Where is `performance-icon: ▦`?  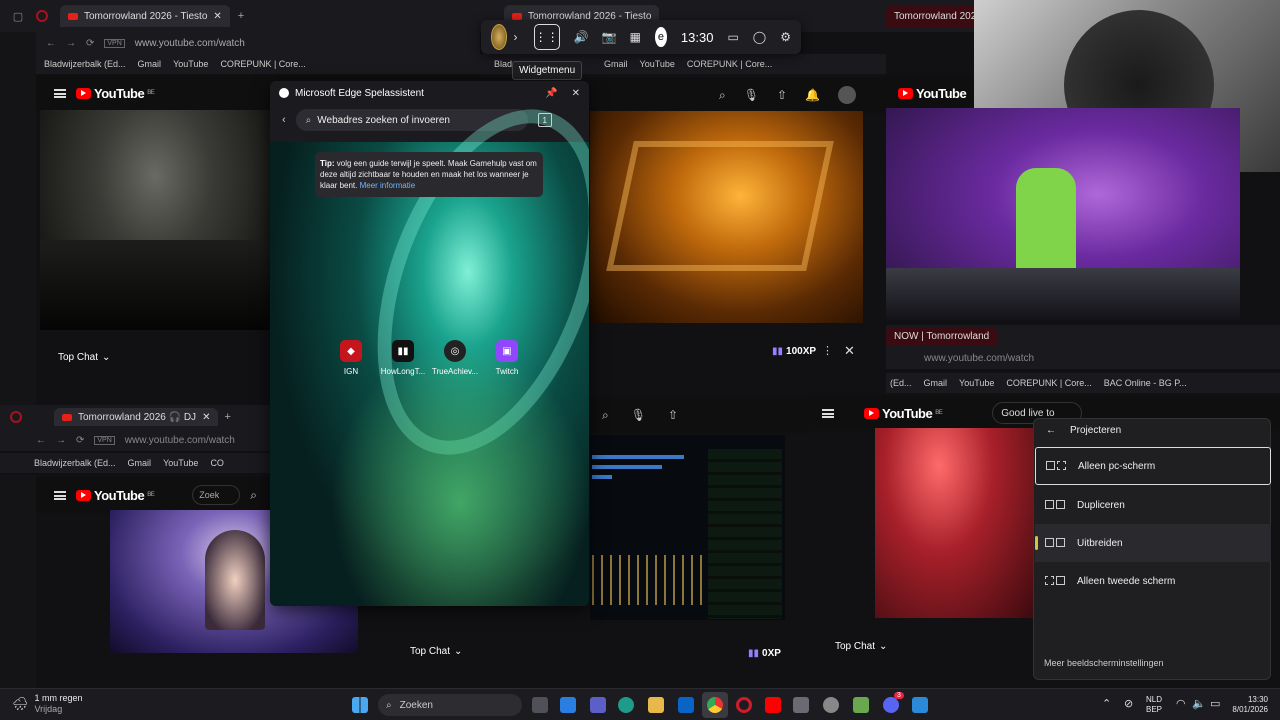 performance-icon: ▦ is located at coordinates (635, 37).